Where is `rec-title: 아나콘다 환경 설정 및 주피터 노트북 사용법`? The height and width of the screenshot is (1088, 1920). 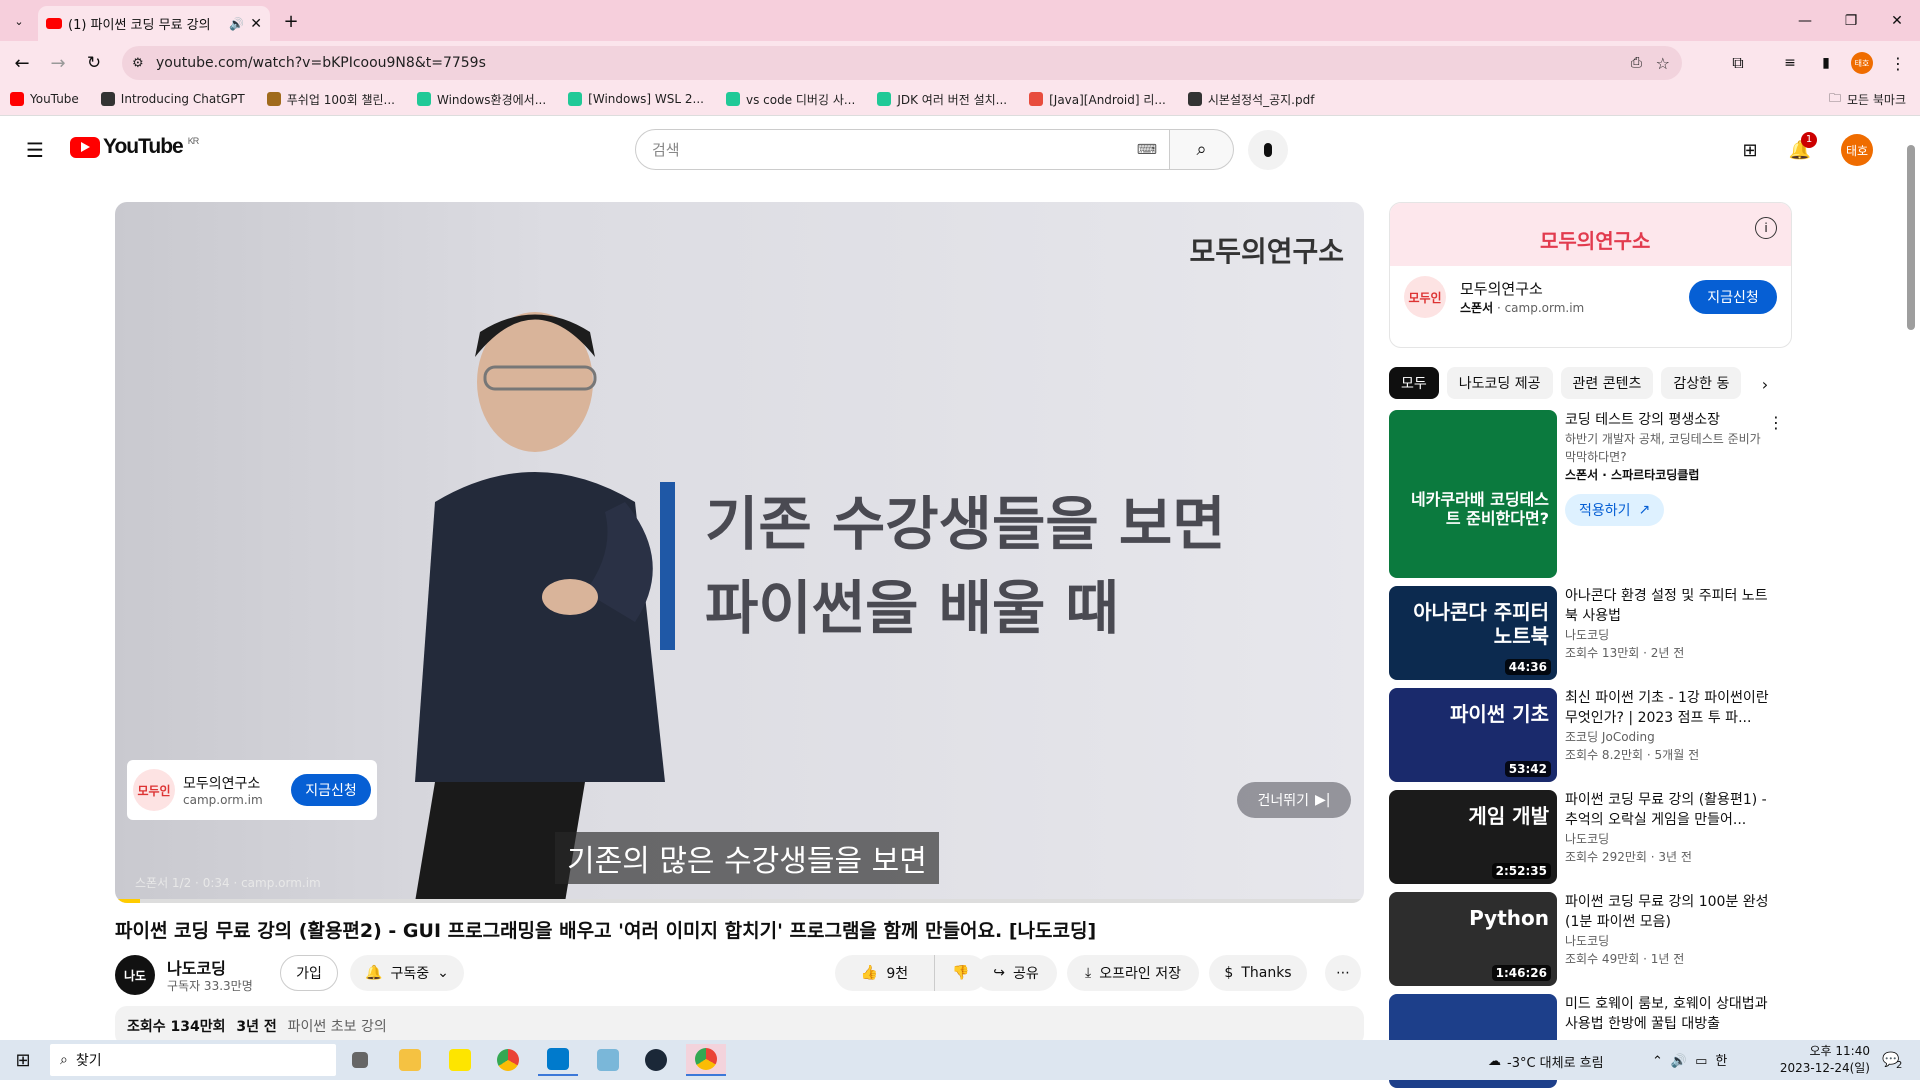 rec-title: 아나콘다 환경 설정 및 주피터 노트북 사용법 is located at coordinates (1667, 606).